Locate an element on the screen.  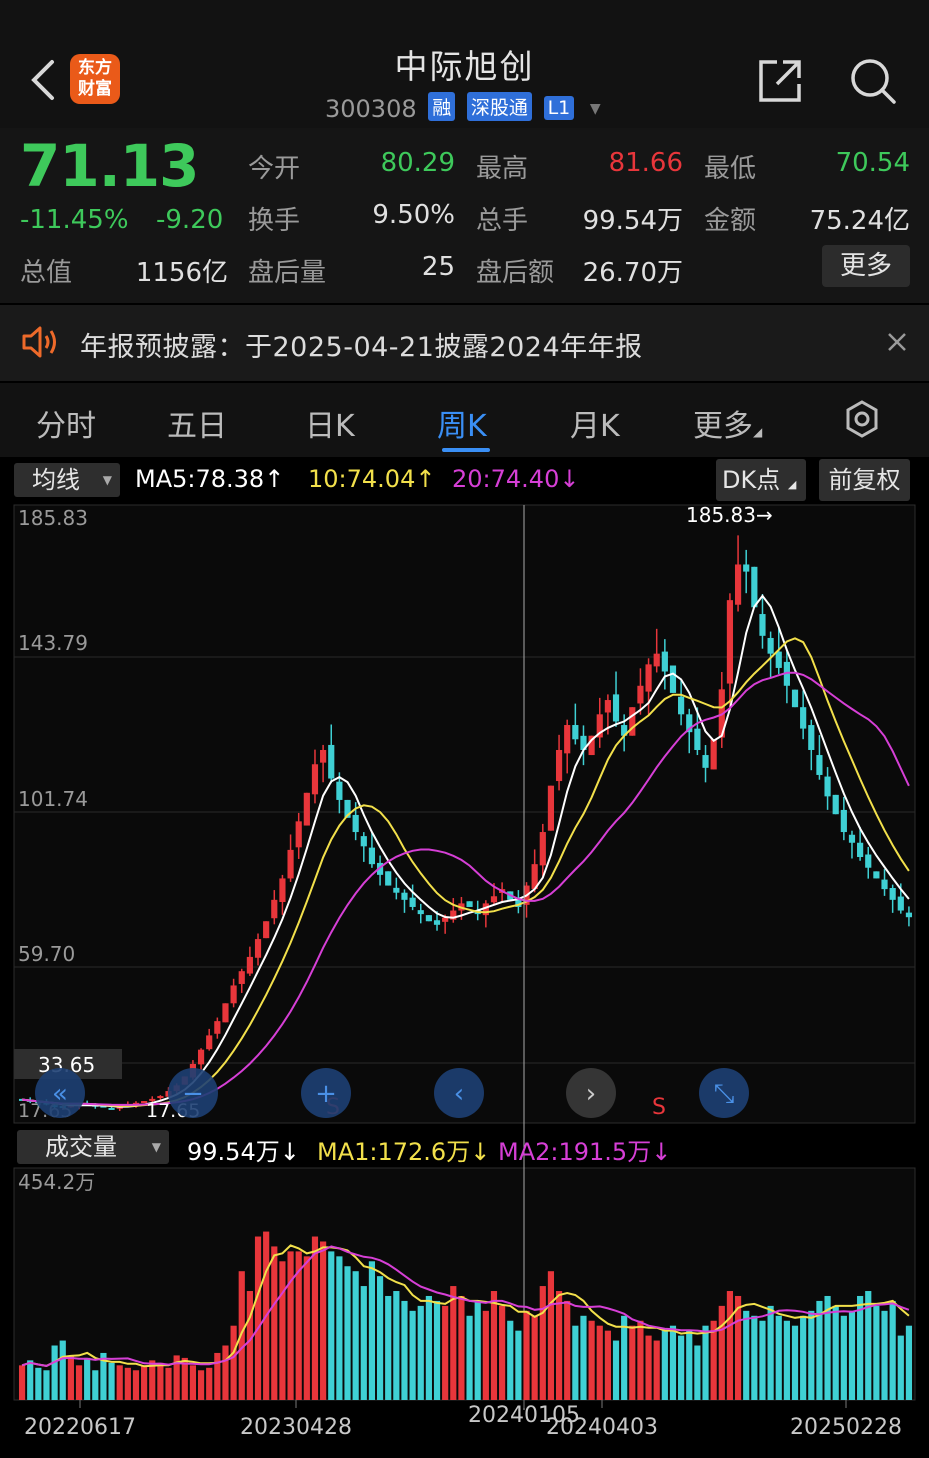
tab-five-day: 五日 is located at coordinates (197, 423).